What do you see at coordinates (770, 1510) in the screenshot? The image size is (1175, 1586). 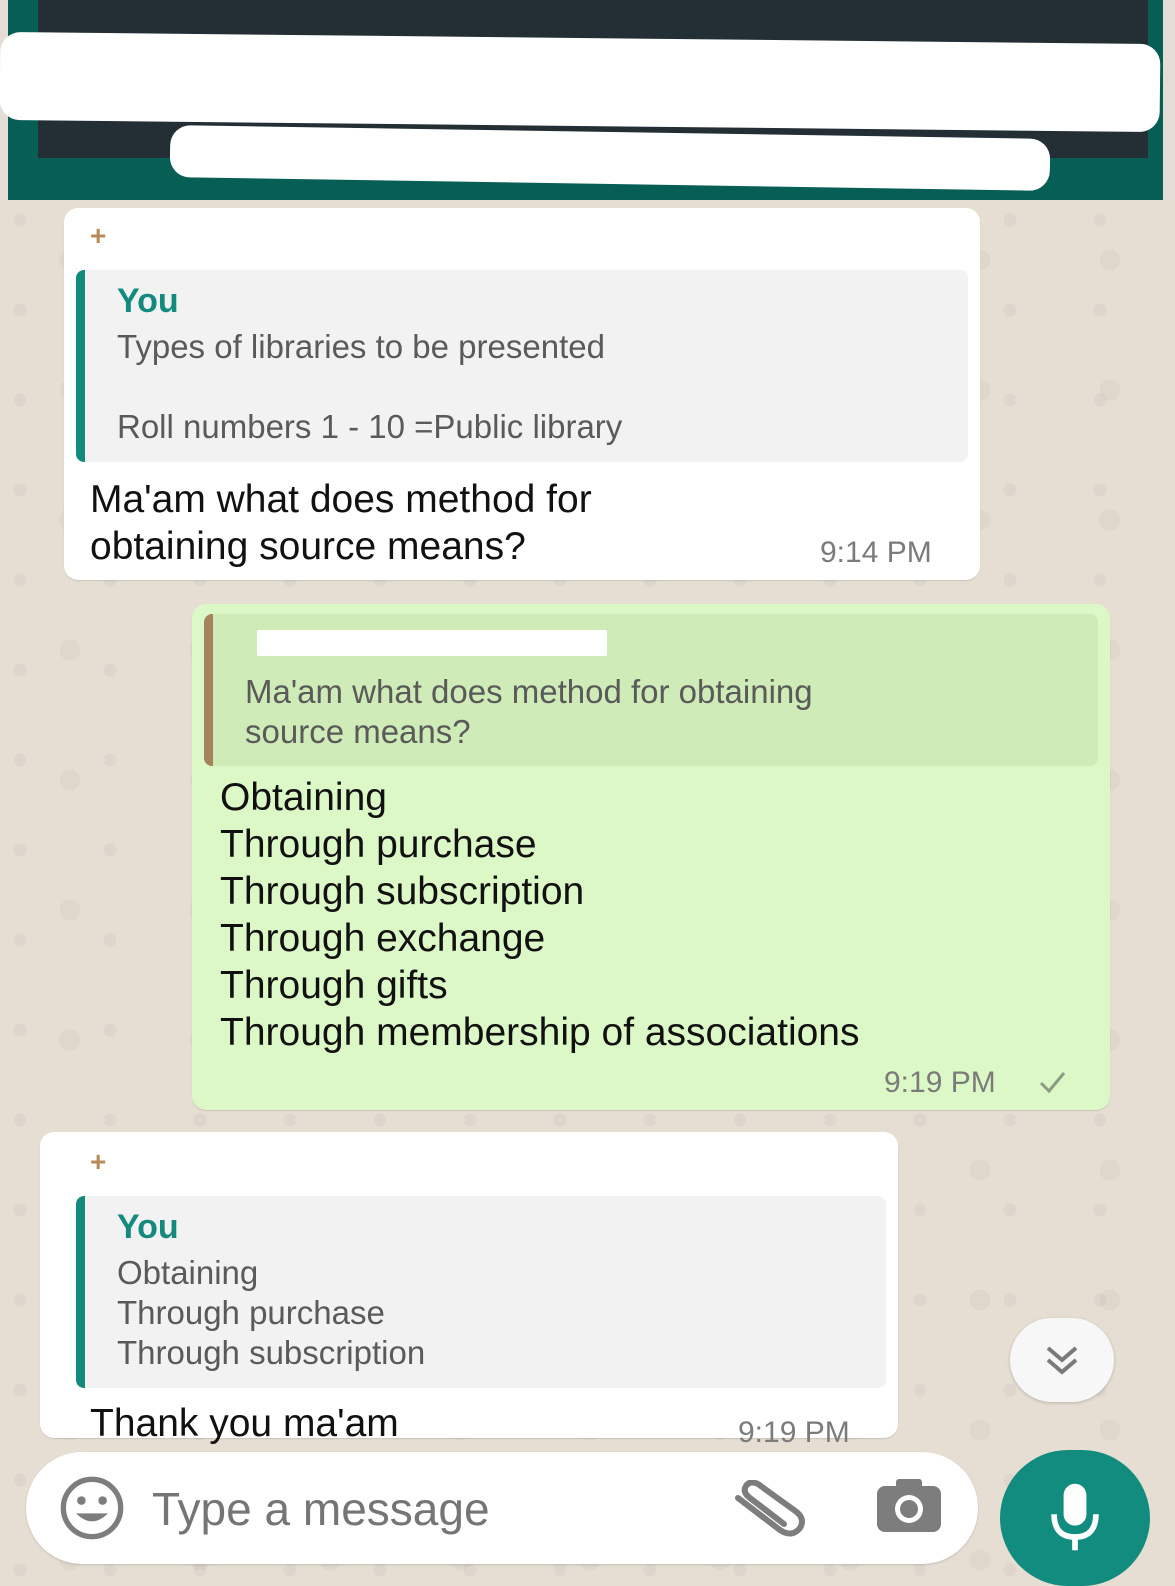 I see `paperclip-icon` at bounding box center [770, 1510].